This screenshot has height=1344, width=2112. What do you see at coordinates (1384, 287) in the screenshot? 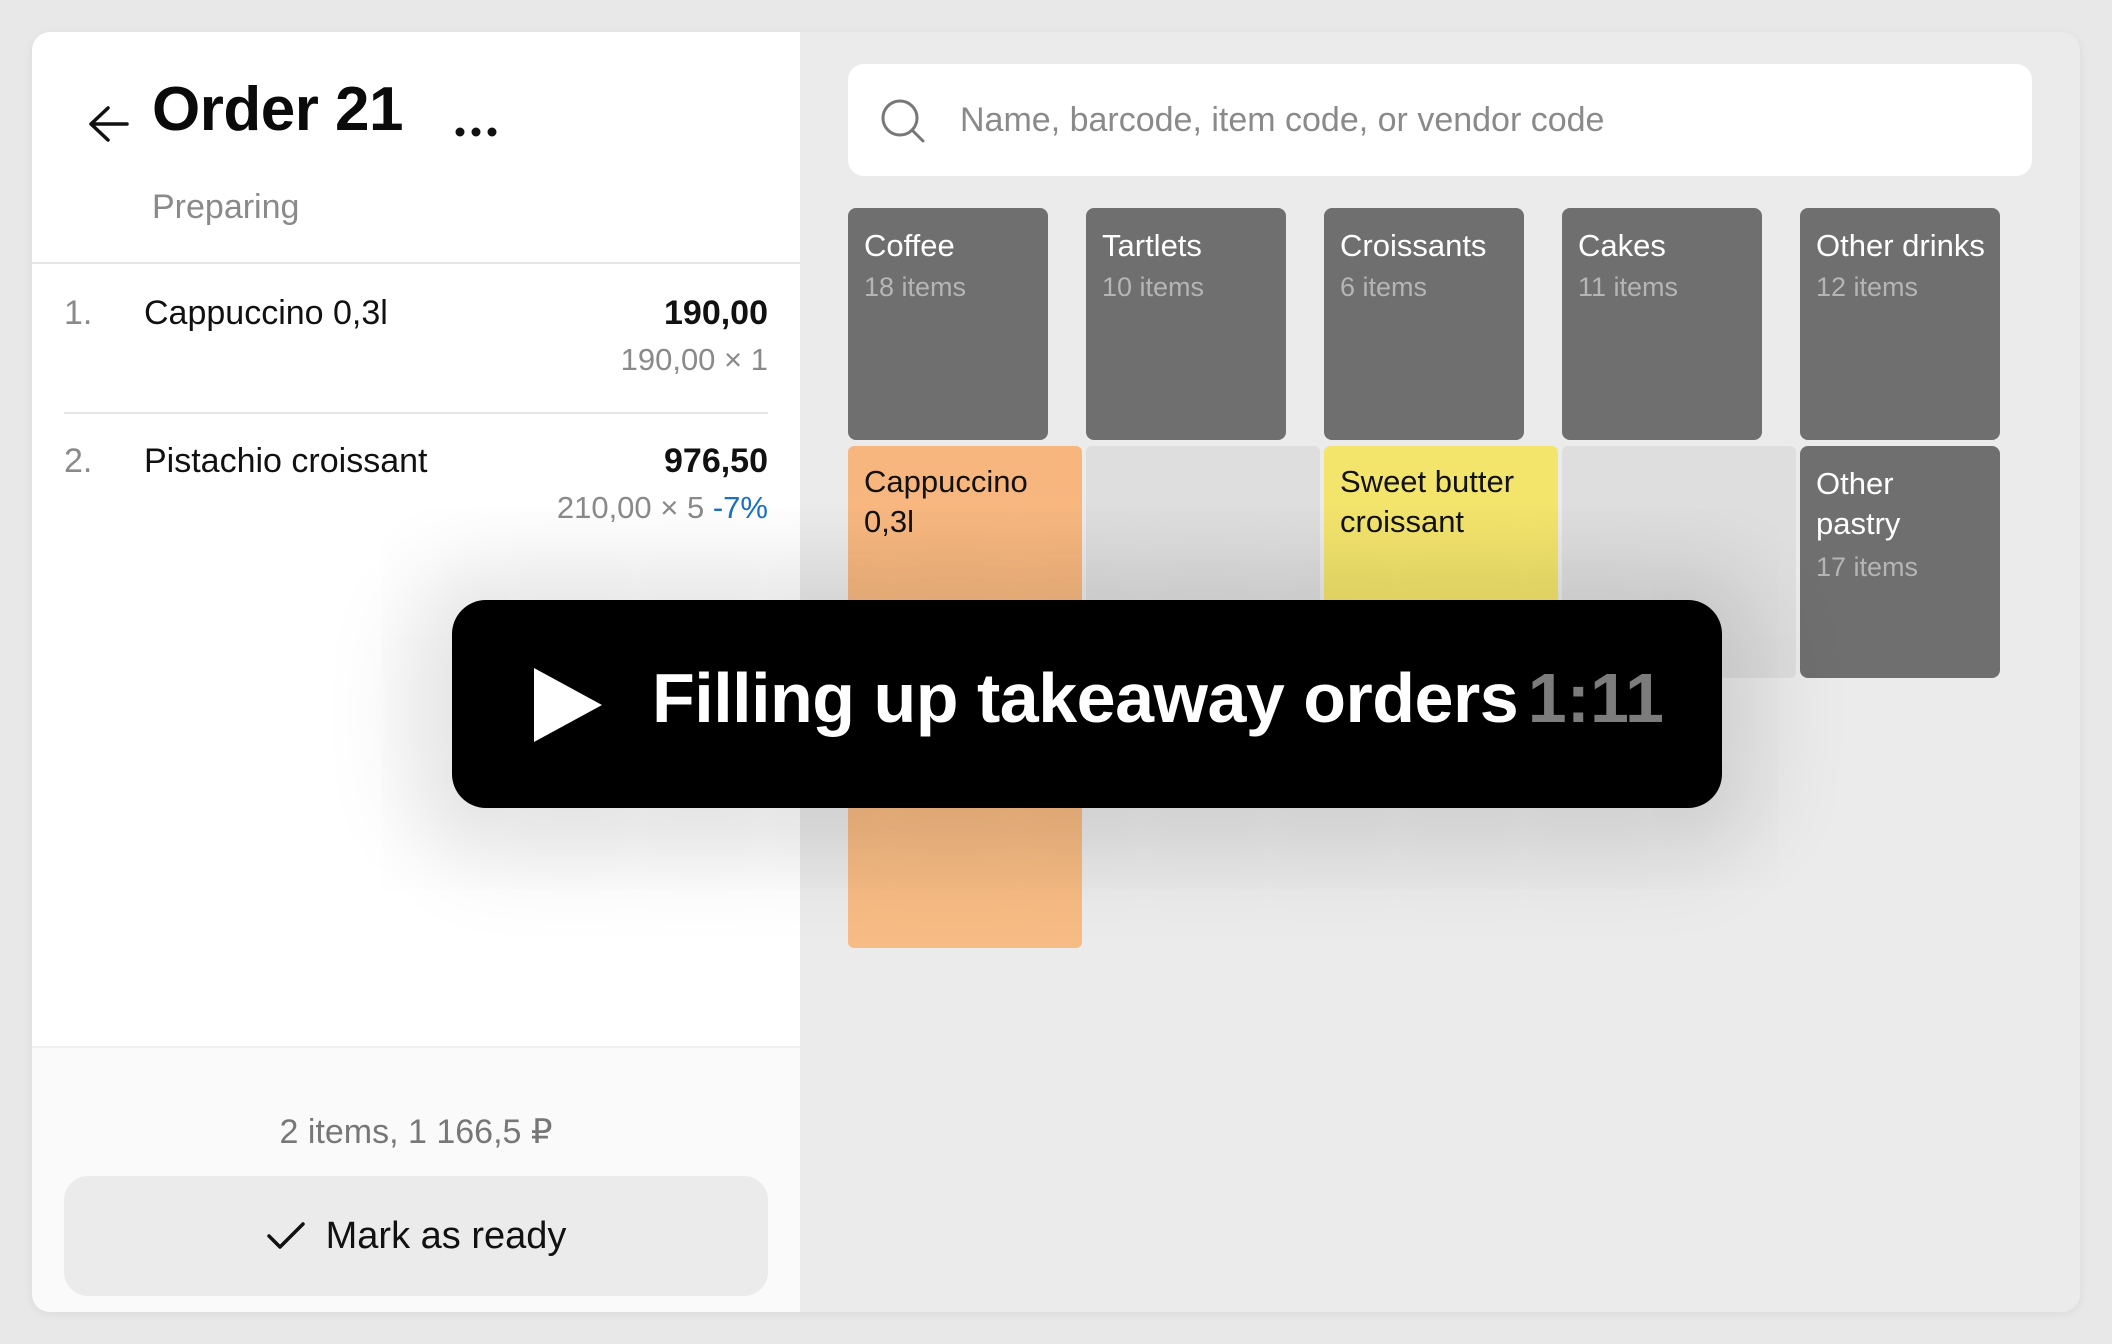
I see `category-count: 6 items` at bounding box center [1384, 287].